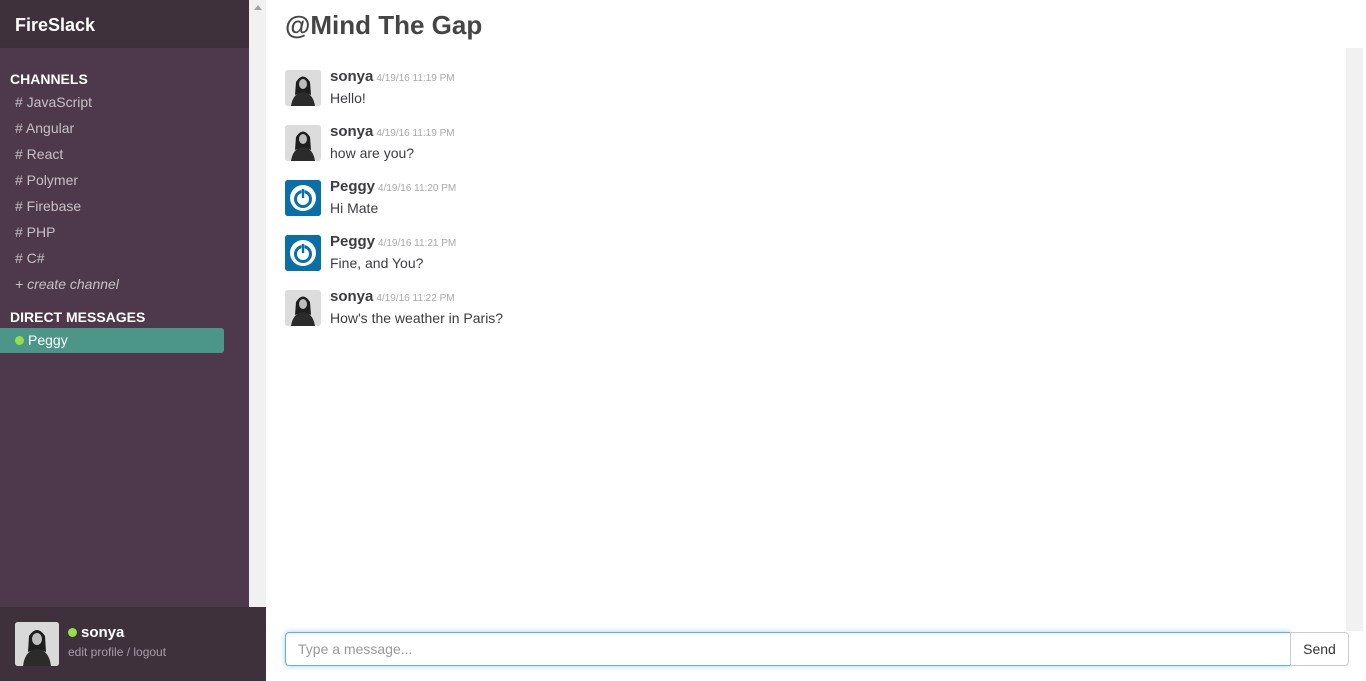  I want to click on channel-angular: # Angular, so click(44, 128).